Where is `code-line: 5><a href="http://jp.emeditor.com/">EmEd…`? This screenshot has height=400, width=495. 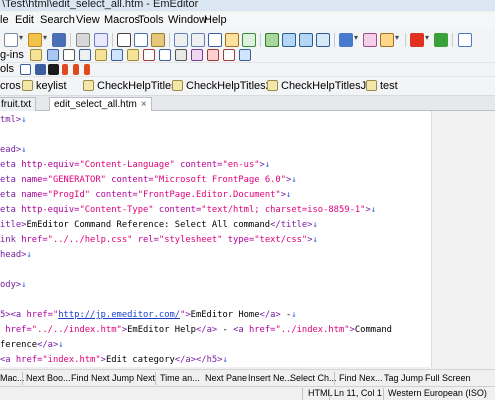 code-line: 5><a href="http://jp.emeditor.com/">EmEd… is located at coordinates (148, 315).